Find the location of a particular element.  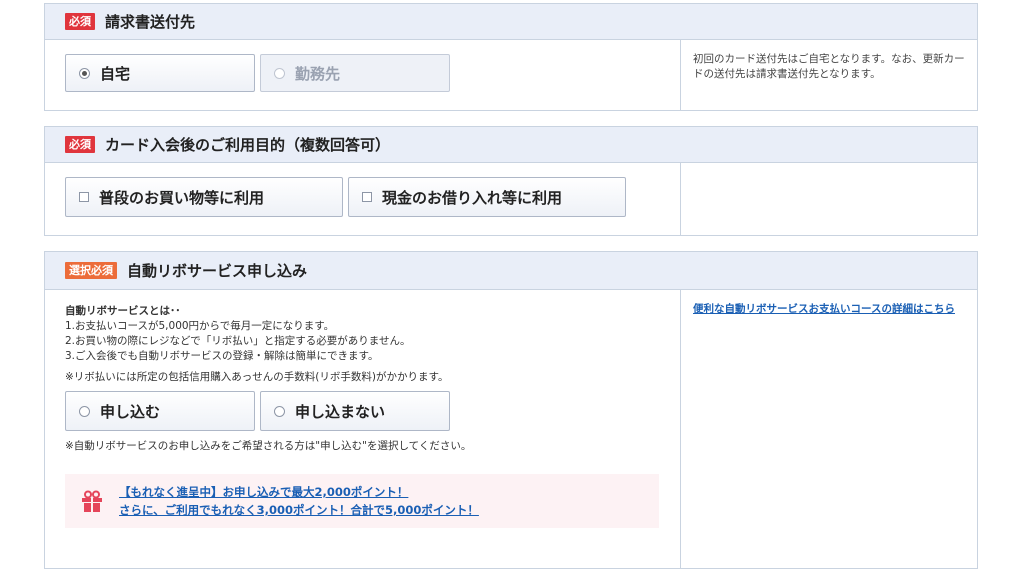

revo-option-apply: 申し込む is located at coordinates (160, 411).